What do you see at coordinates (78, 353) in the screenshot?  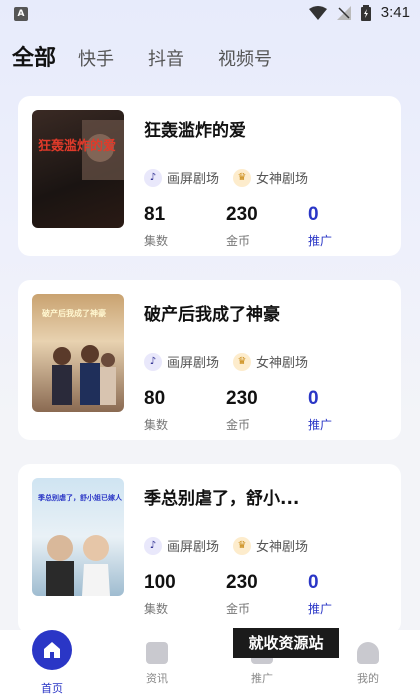 I see `drama-poster: 破产后我成了神豪` at bounding box center [78, 353].